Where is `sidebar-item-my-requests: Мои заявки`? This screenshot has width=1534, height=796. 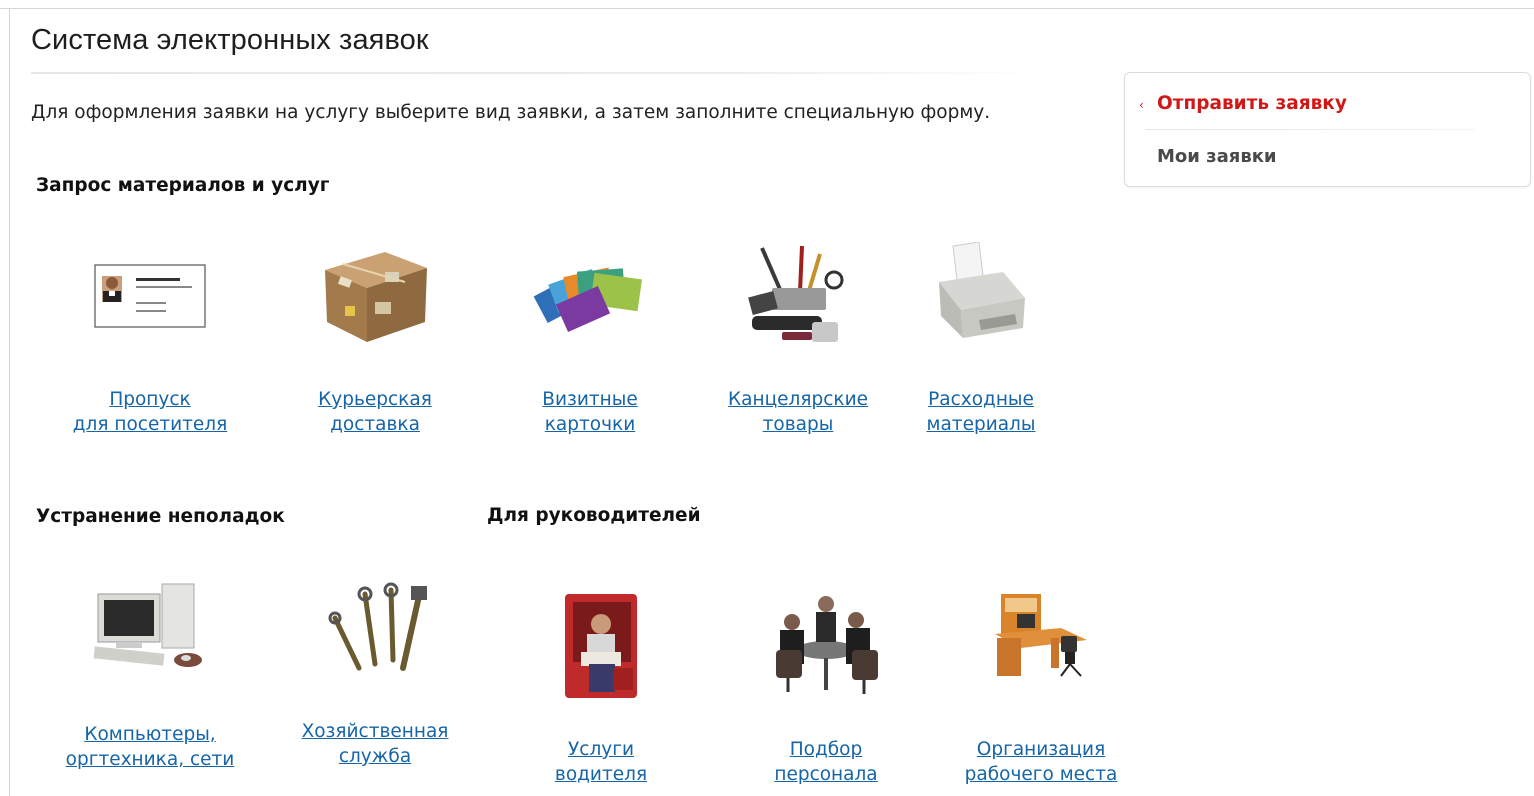 sidebar-item-my-requests: Мои заявки is located at coordinates (1217, 156).